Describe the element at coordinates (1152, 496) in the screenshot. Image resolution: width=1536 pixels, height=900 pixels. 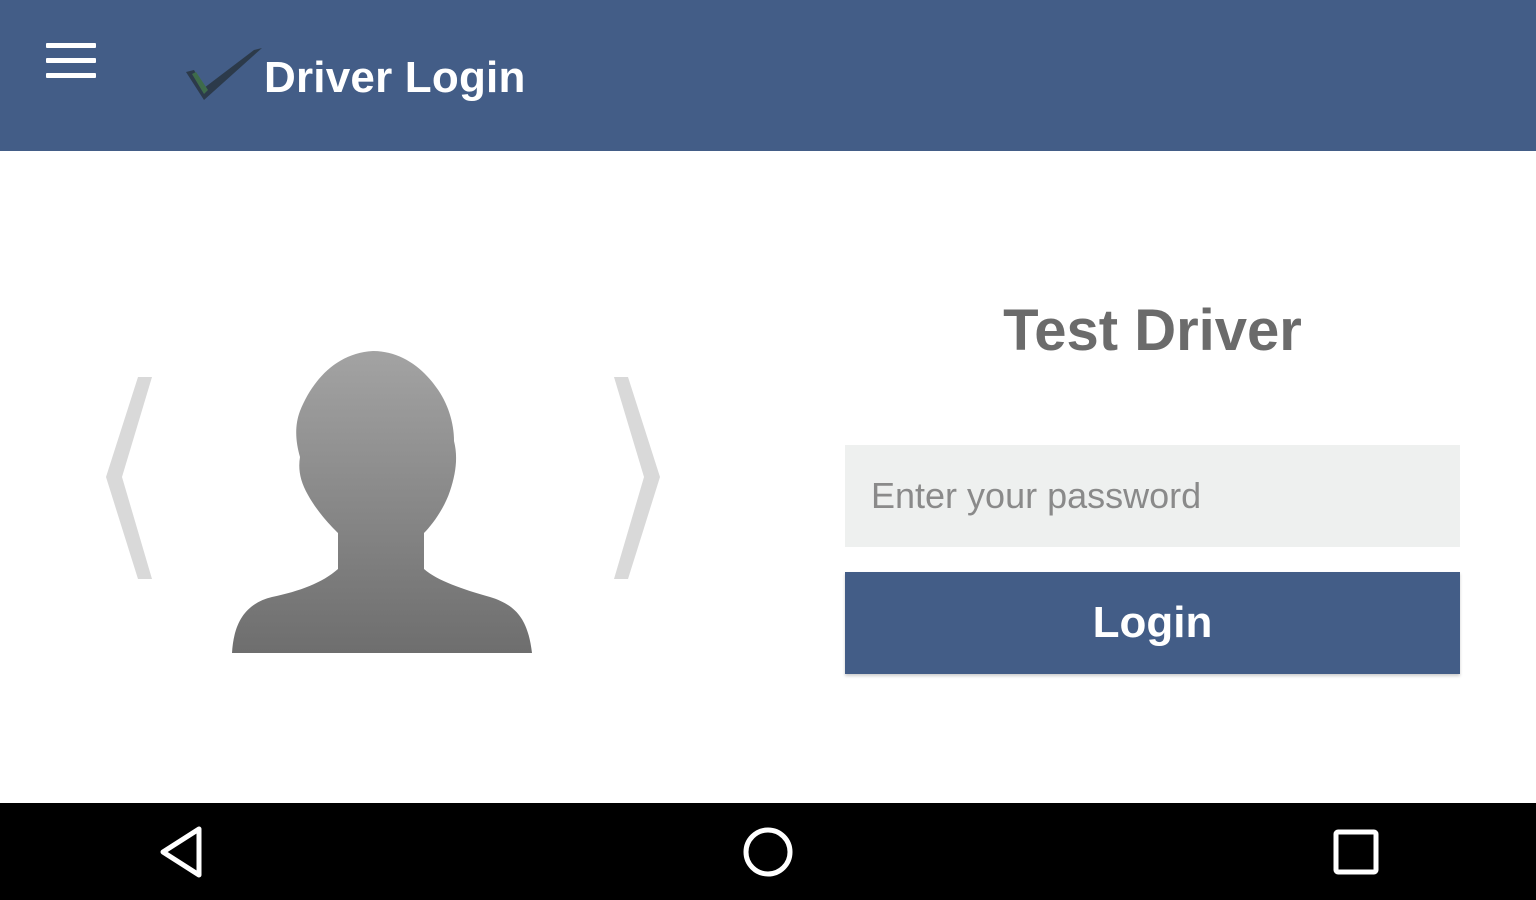
I see `password-input` at that location.